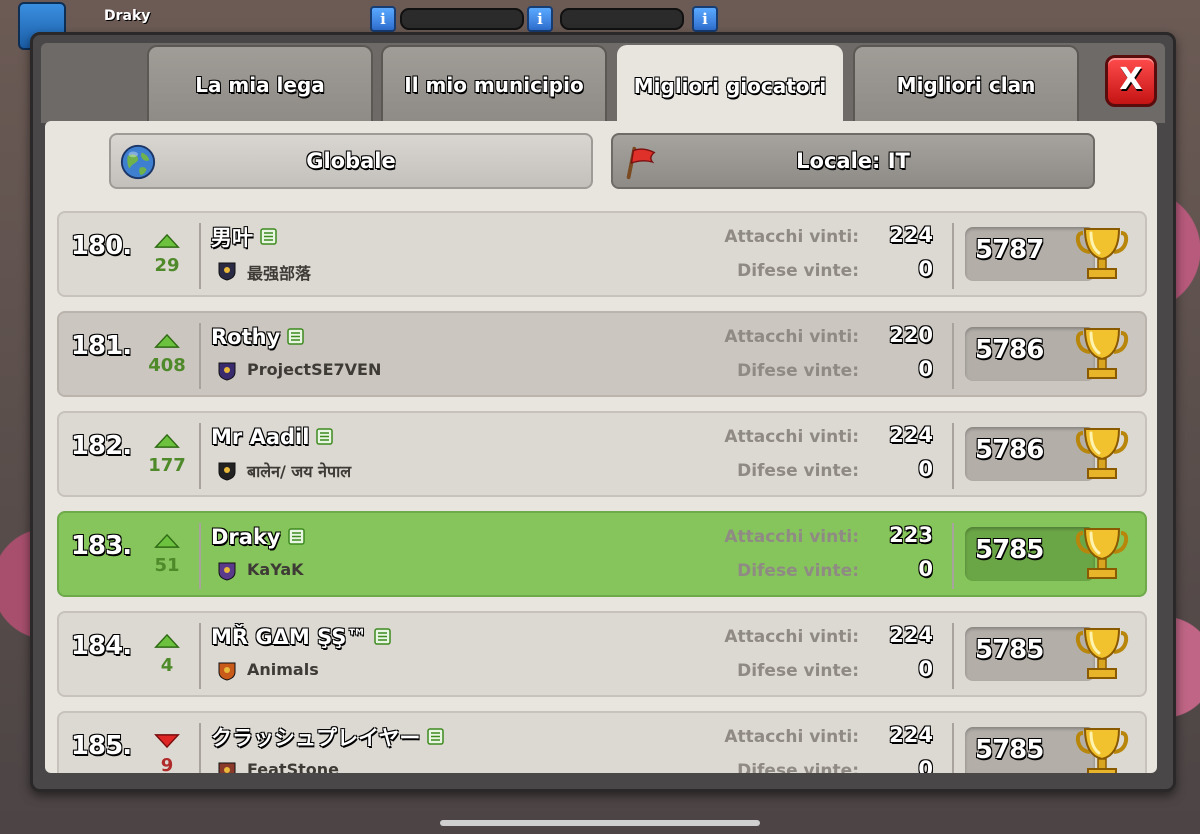 The width and height of the screenshot is (1200, 834). What do you see at coordinates (494, 84) in the screenshot?
I see `tab-my-town-hall: Il mio municipio` at bounding box center [494, 84].